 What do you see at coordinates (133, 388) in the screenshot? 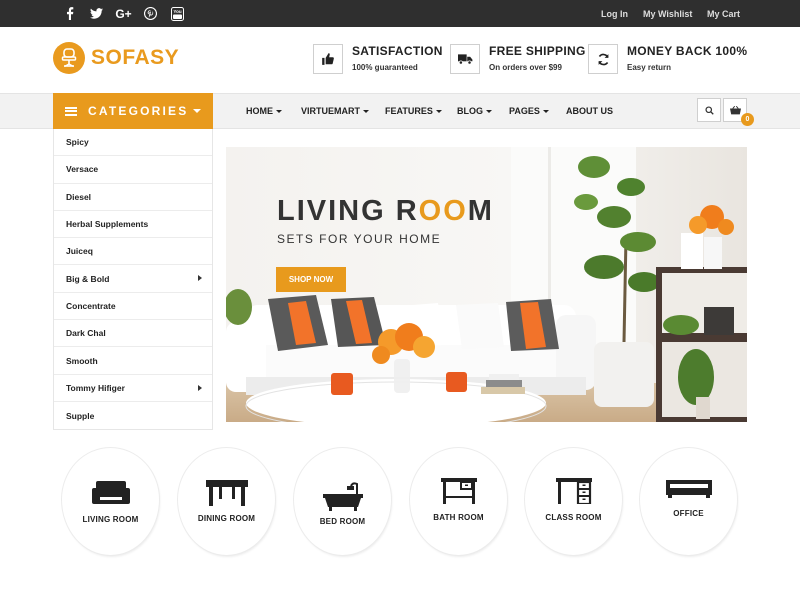
I see `category-item: Tommy Hifiger` at bounding box center [133, 388].